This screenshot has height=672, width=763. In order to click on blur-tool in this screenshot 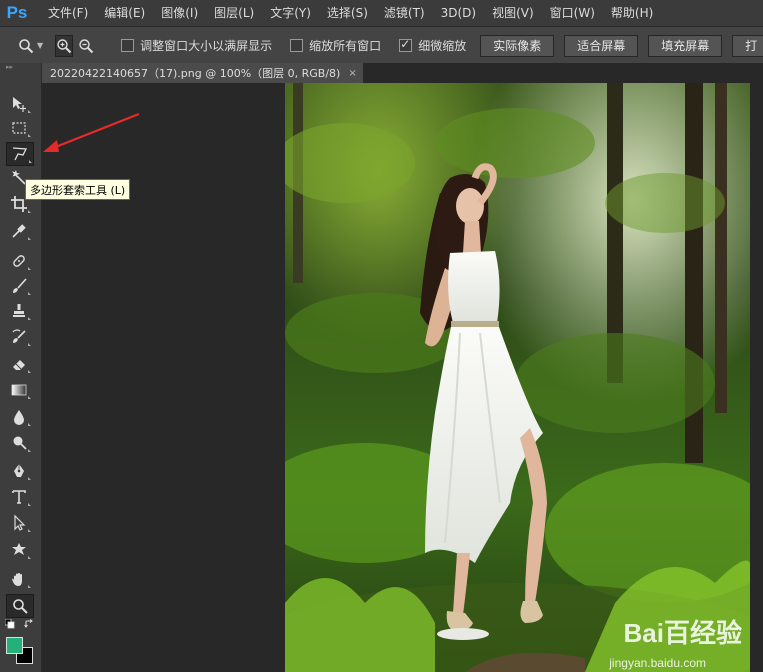, I will do `click(19, 417)`.